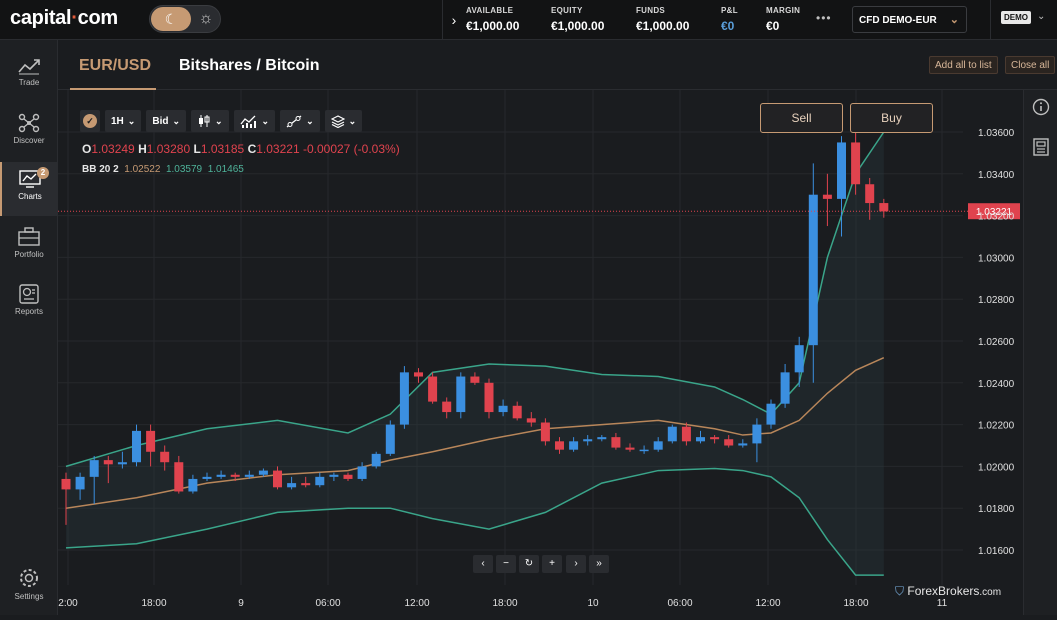 The image size is (1057, 620). What do you see at coordinates (1030, 65) in the screenshot?
I see `close-all-button: Close all` at bounding box center [1030, 65].